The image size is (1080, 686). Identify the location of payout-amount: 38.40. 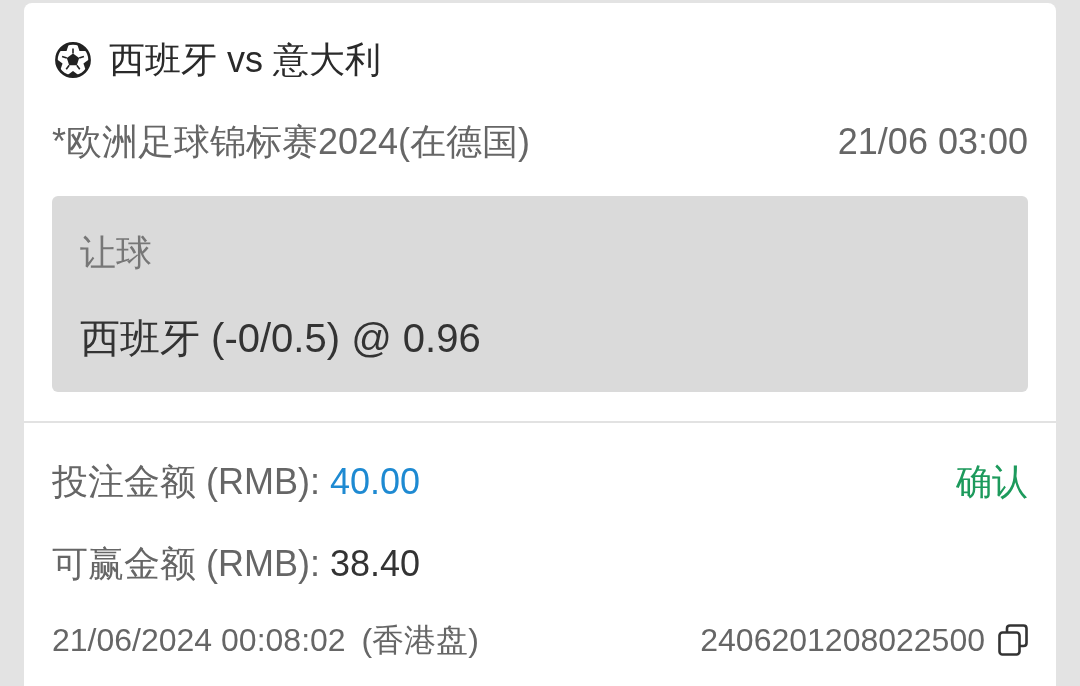
(375, 564).